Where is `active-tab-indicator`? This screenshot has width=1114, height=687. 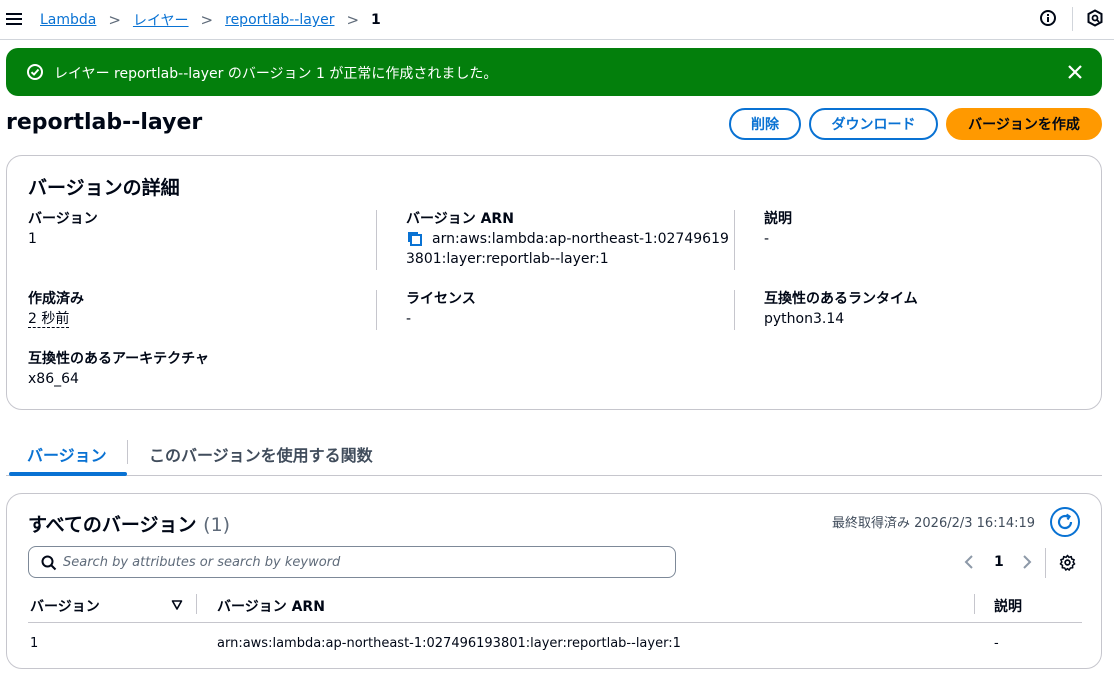 active-tab-indicator is located at coordinates (68, 474).